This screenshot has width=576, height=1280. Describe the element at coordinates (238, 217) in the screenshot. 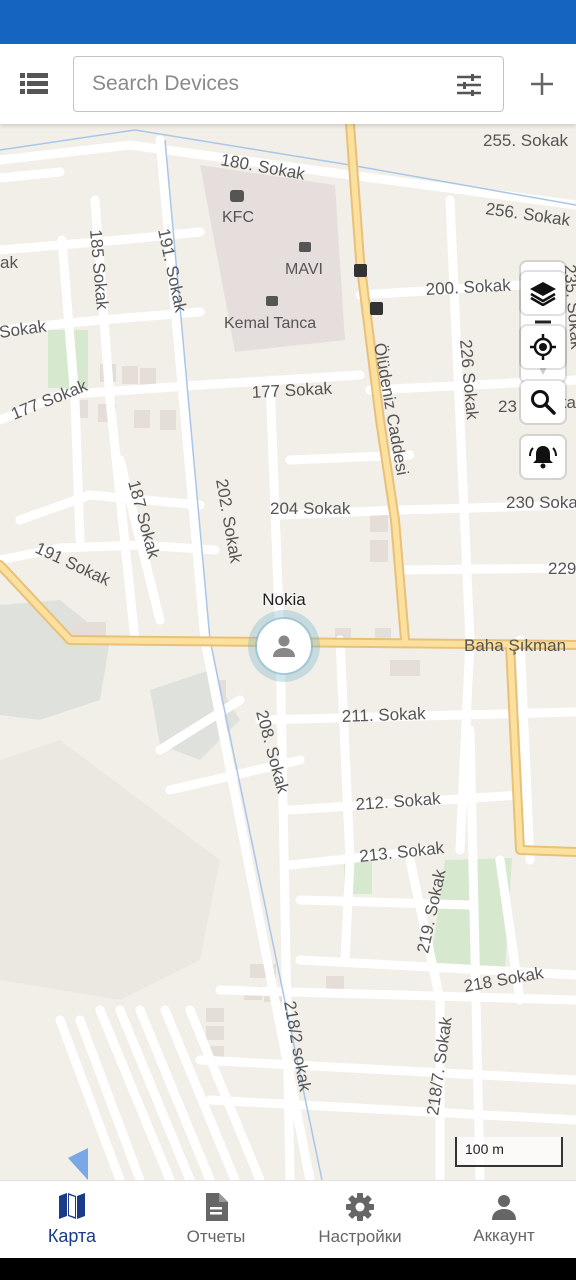

I see `poi-label: KFC` at that location.